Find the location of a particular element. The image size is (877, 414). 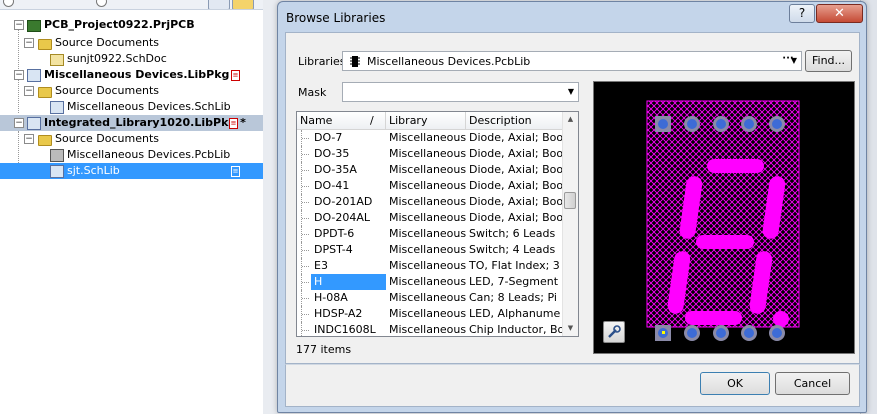

document-icon: ≡ is located at coordinates (235, 171).